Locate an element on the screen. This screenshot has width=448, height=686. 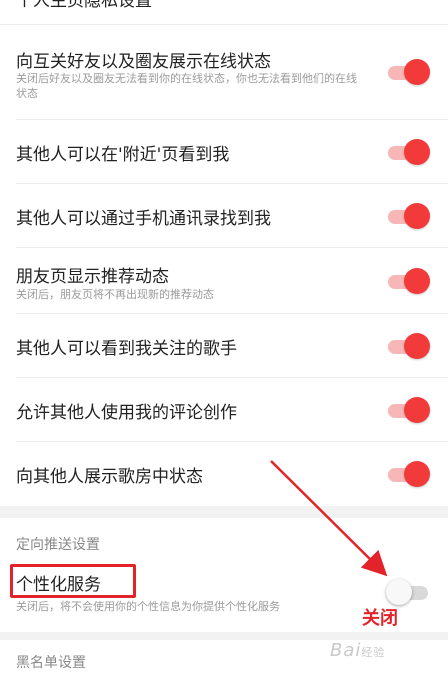
annotation-label: 关闭 is located at coordinates (380, 618).